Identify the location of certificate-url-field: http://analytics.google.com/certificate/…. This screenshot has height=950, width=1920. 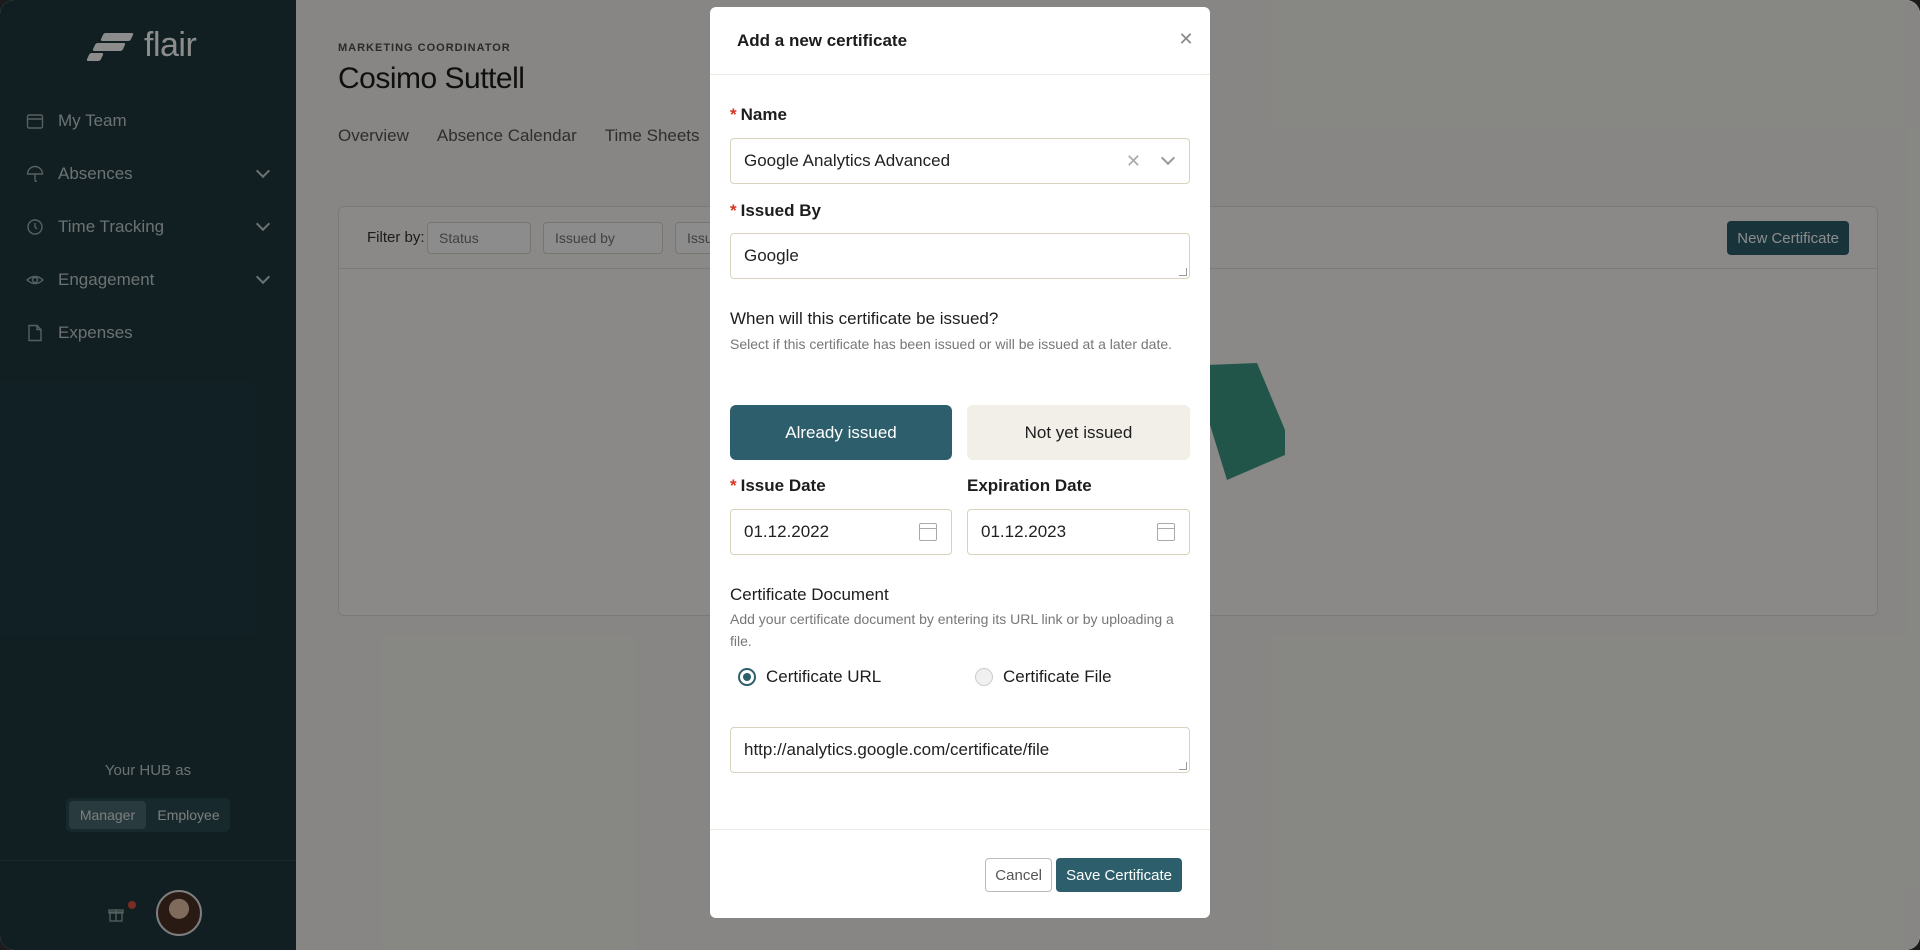
(960, 750).